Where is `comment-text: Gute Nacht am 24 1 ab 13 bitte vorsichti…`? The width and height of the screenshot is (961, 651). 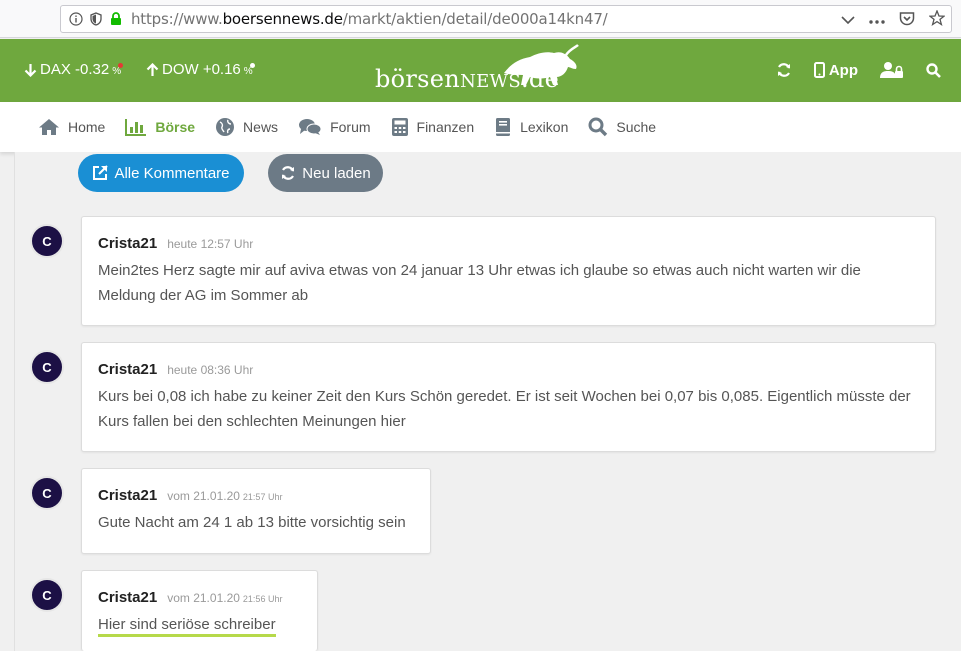
comment-text: Gute Nacht am 24 1 ab 13 bitte vorsichti… is located at coordinates (252, 522).